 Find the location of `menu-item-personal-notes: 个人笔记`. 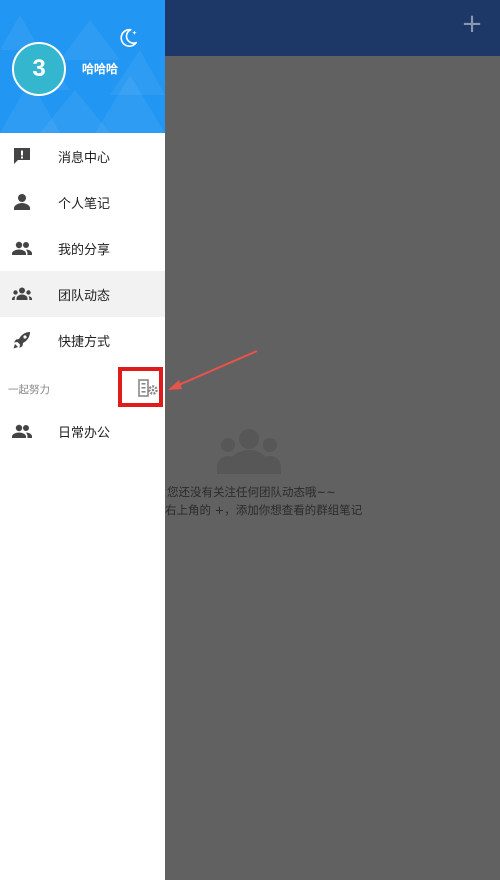

menu-item-personal-notes: 个人笔记 is located at coordinates (82, 202).